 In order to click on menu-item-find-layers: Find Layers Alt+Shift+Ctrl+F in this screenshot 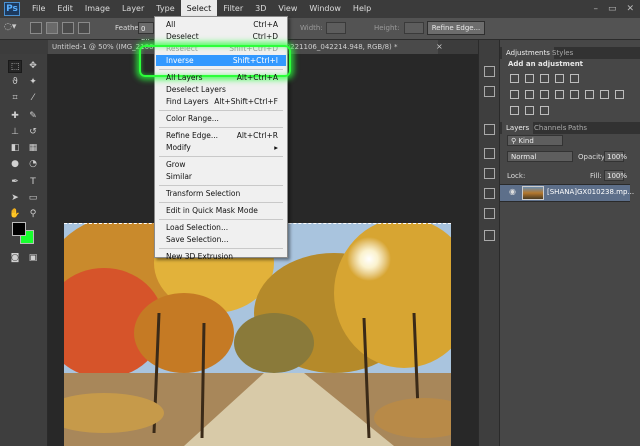, I will do `click(221, 101)`.